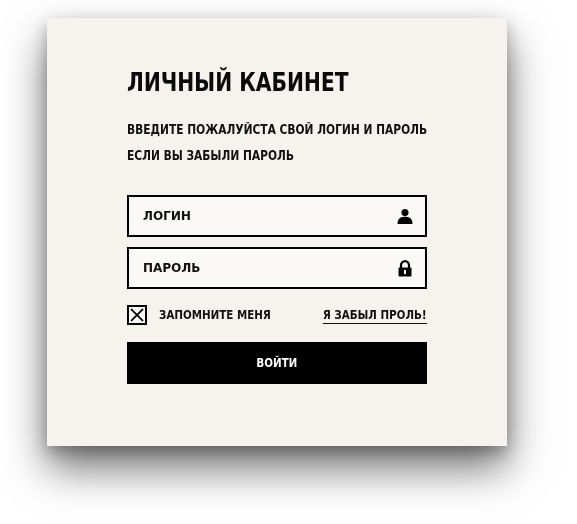 The height and width of the screenshot is (524, 577). I want to click on instructions-line-1: ВВЕДИТЕ ПОЖАЛУЙСТА СВОЙ ЛОГИН И ПАРОЛЬ, so click(277, 130).